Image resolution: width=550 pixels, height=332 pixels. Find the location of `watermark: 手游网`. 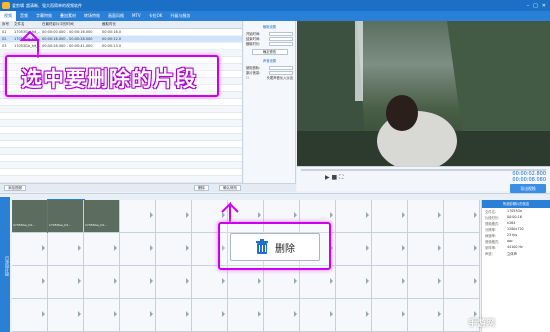

watermark: 手游网 is located at coordinates (482, 324).